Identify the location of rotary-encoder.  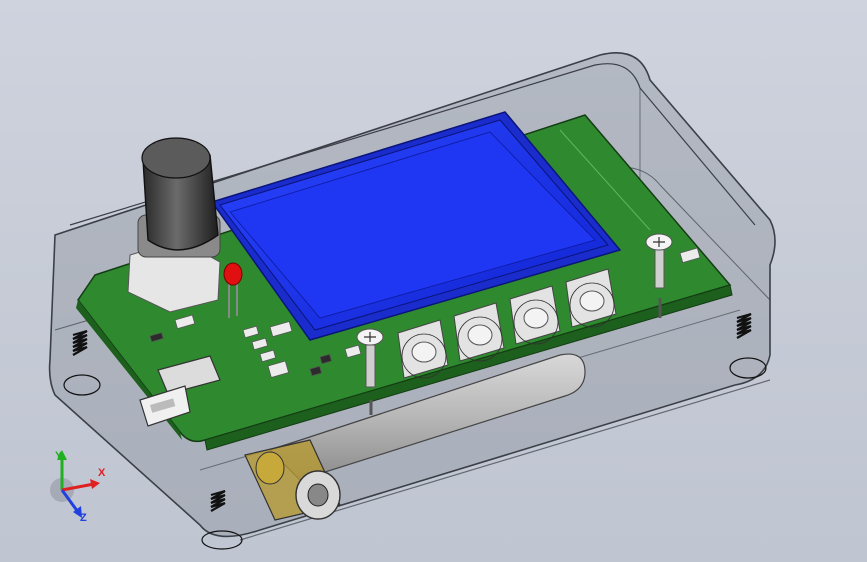
(174, 225).